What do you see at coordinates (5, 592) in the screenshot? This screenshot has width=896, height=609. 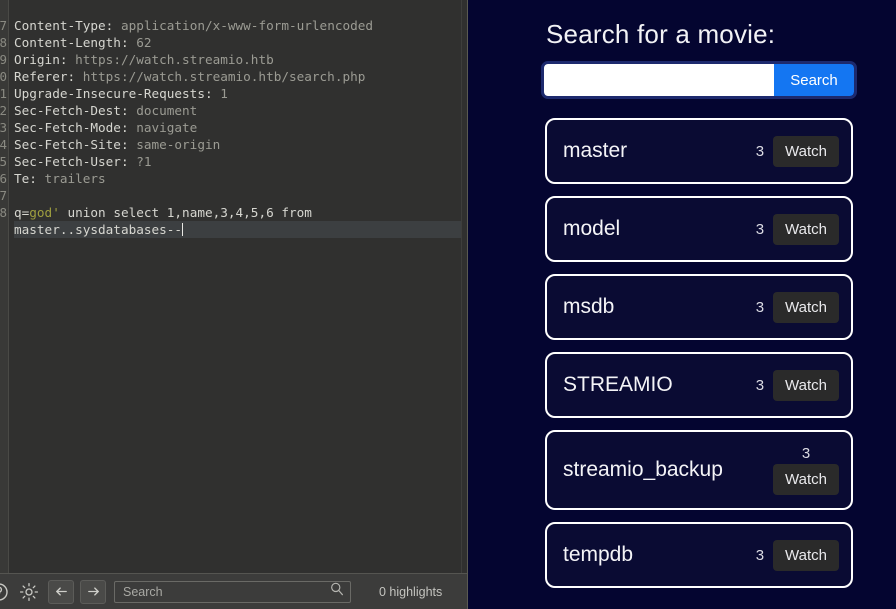 I see `help-circle-icon` at bounding box center [5, 592].